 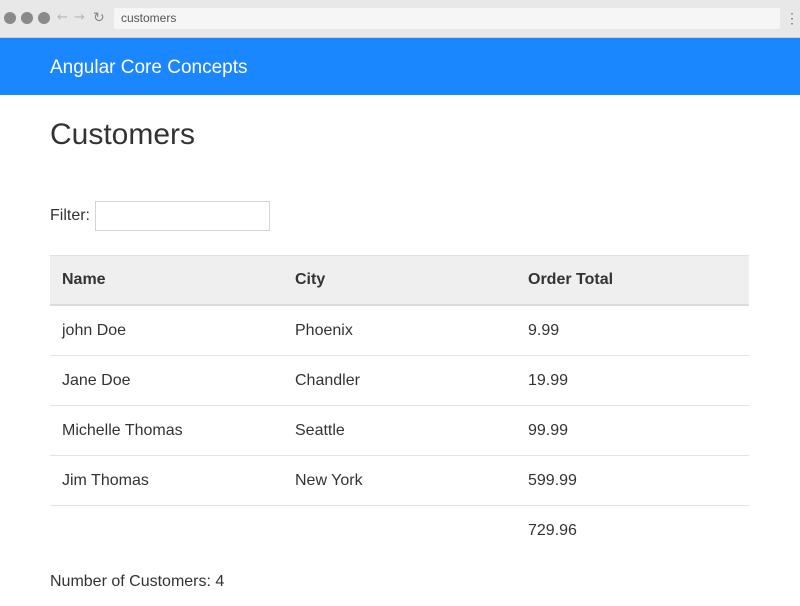 What do you see at coordinates (44, 18) in the screenshot?
I see `window-maximize-icon` at bounding box center [44, 18].